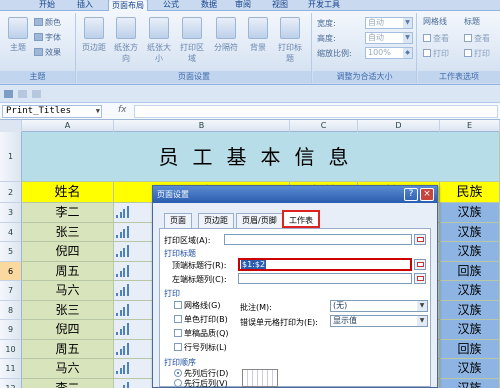 The height and width of the screenshot is (388, 500). Describe the element at coordinates (38, 22) in the screenshot. I see `colors-icon` at that location.